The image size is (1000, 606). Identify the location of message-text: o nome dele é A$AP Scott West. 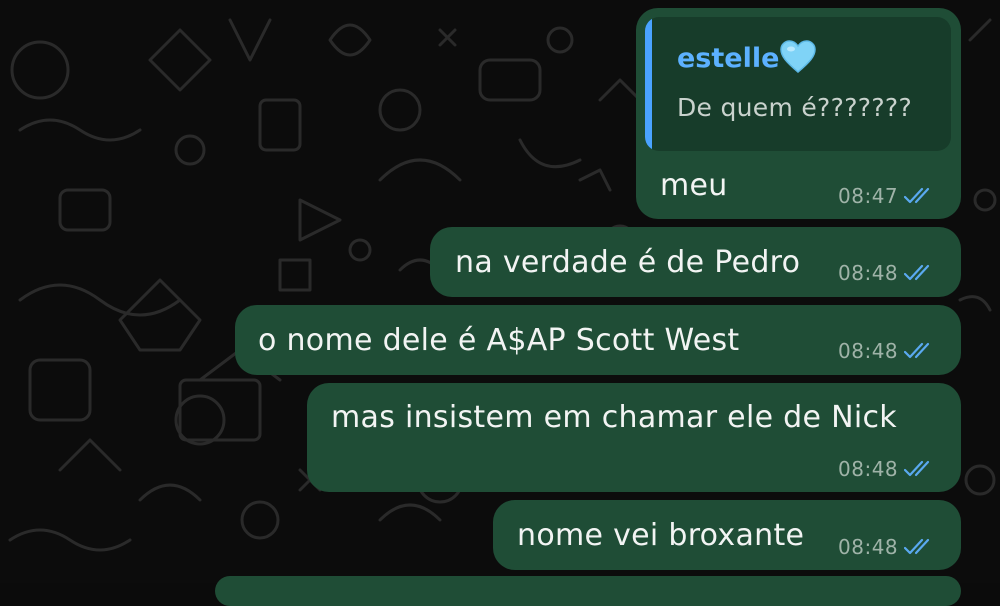
(499, 340).